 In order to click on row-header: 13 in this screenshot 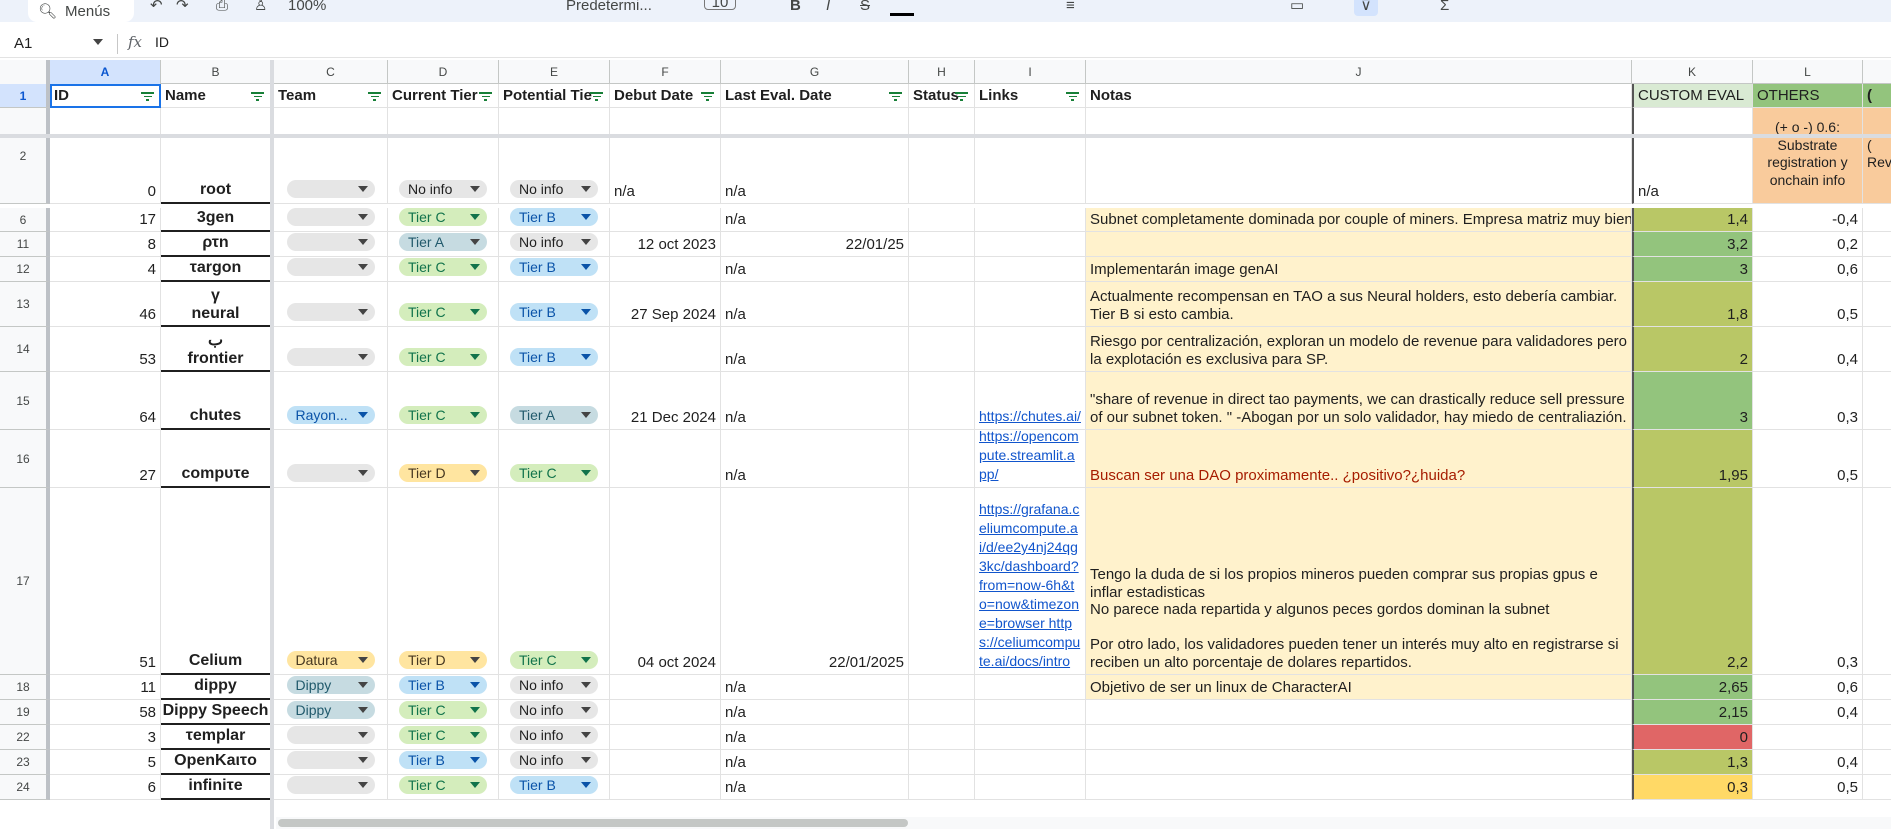, I will do `click(25, 304)`.